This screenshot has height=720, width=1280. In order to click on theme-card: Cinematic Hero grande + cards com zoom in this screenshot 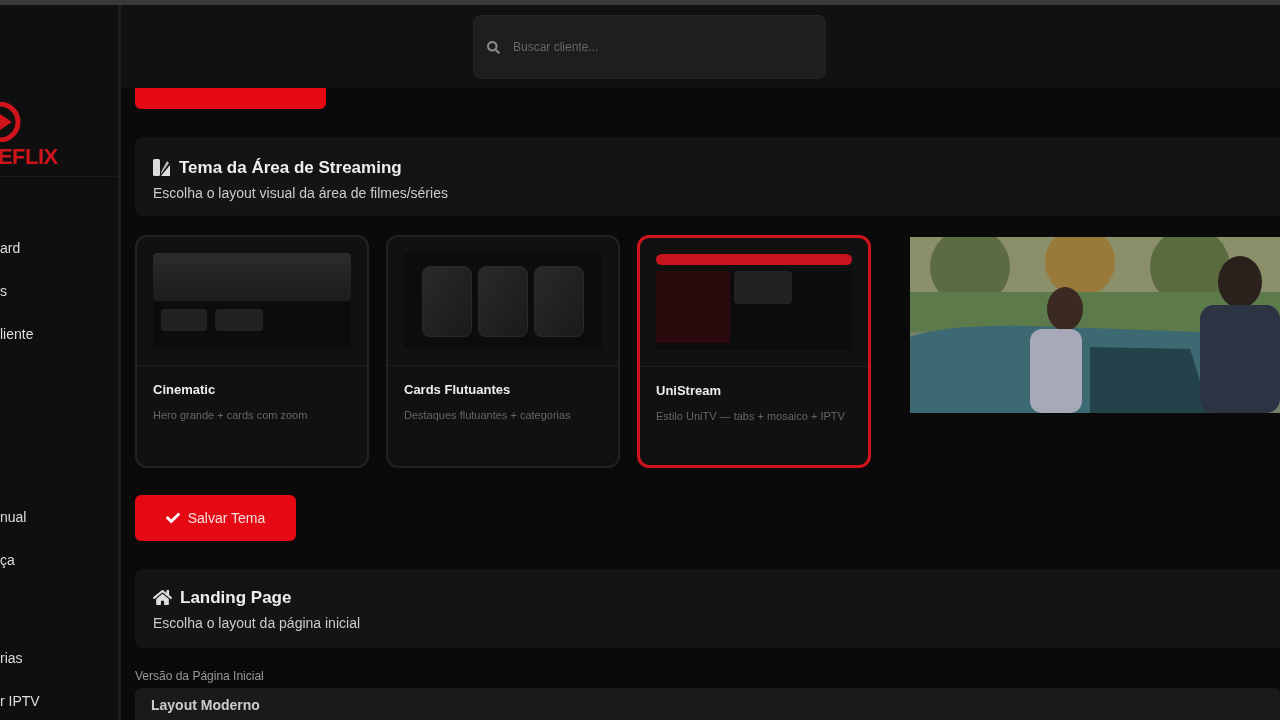, I will do `click(252, 351)`.